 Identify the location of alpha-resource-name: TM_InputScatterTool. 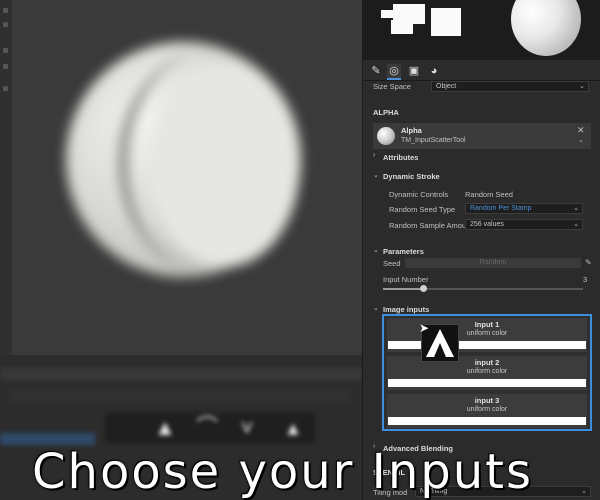
(433, 140).